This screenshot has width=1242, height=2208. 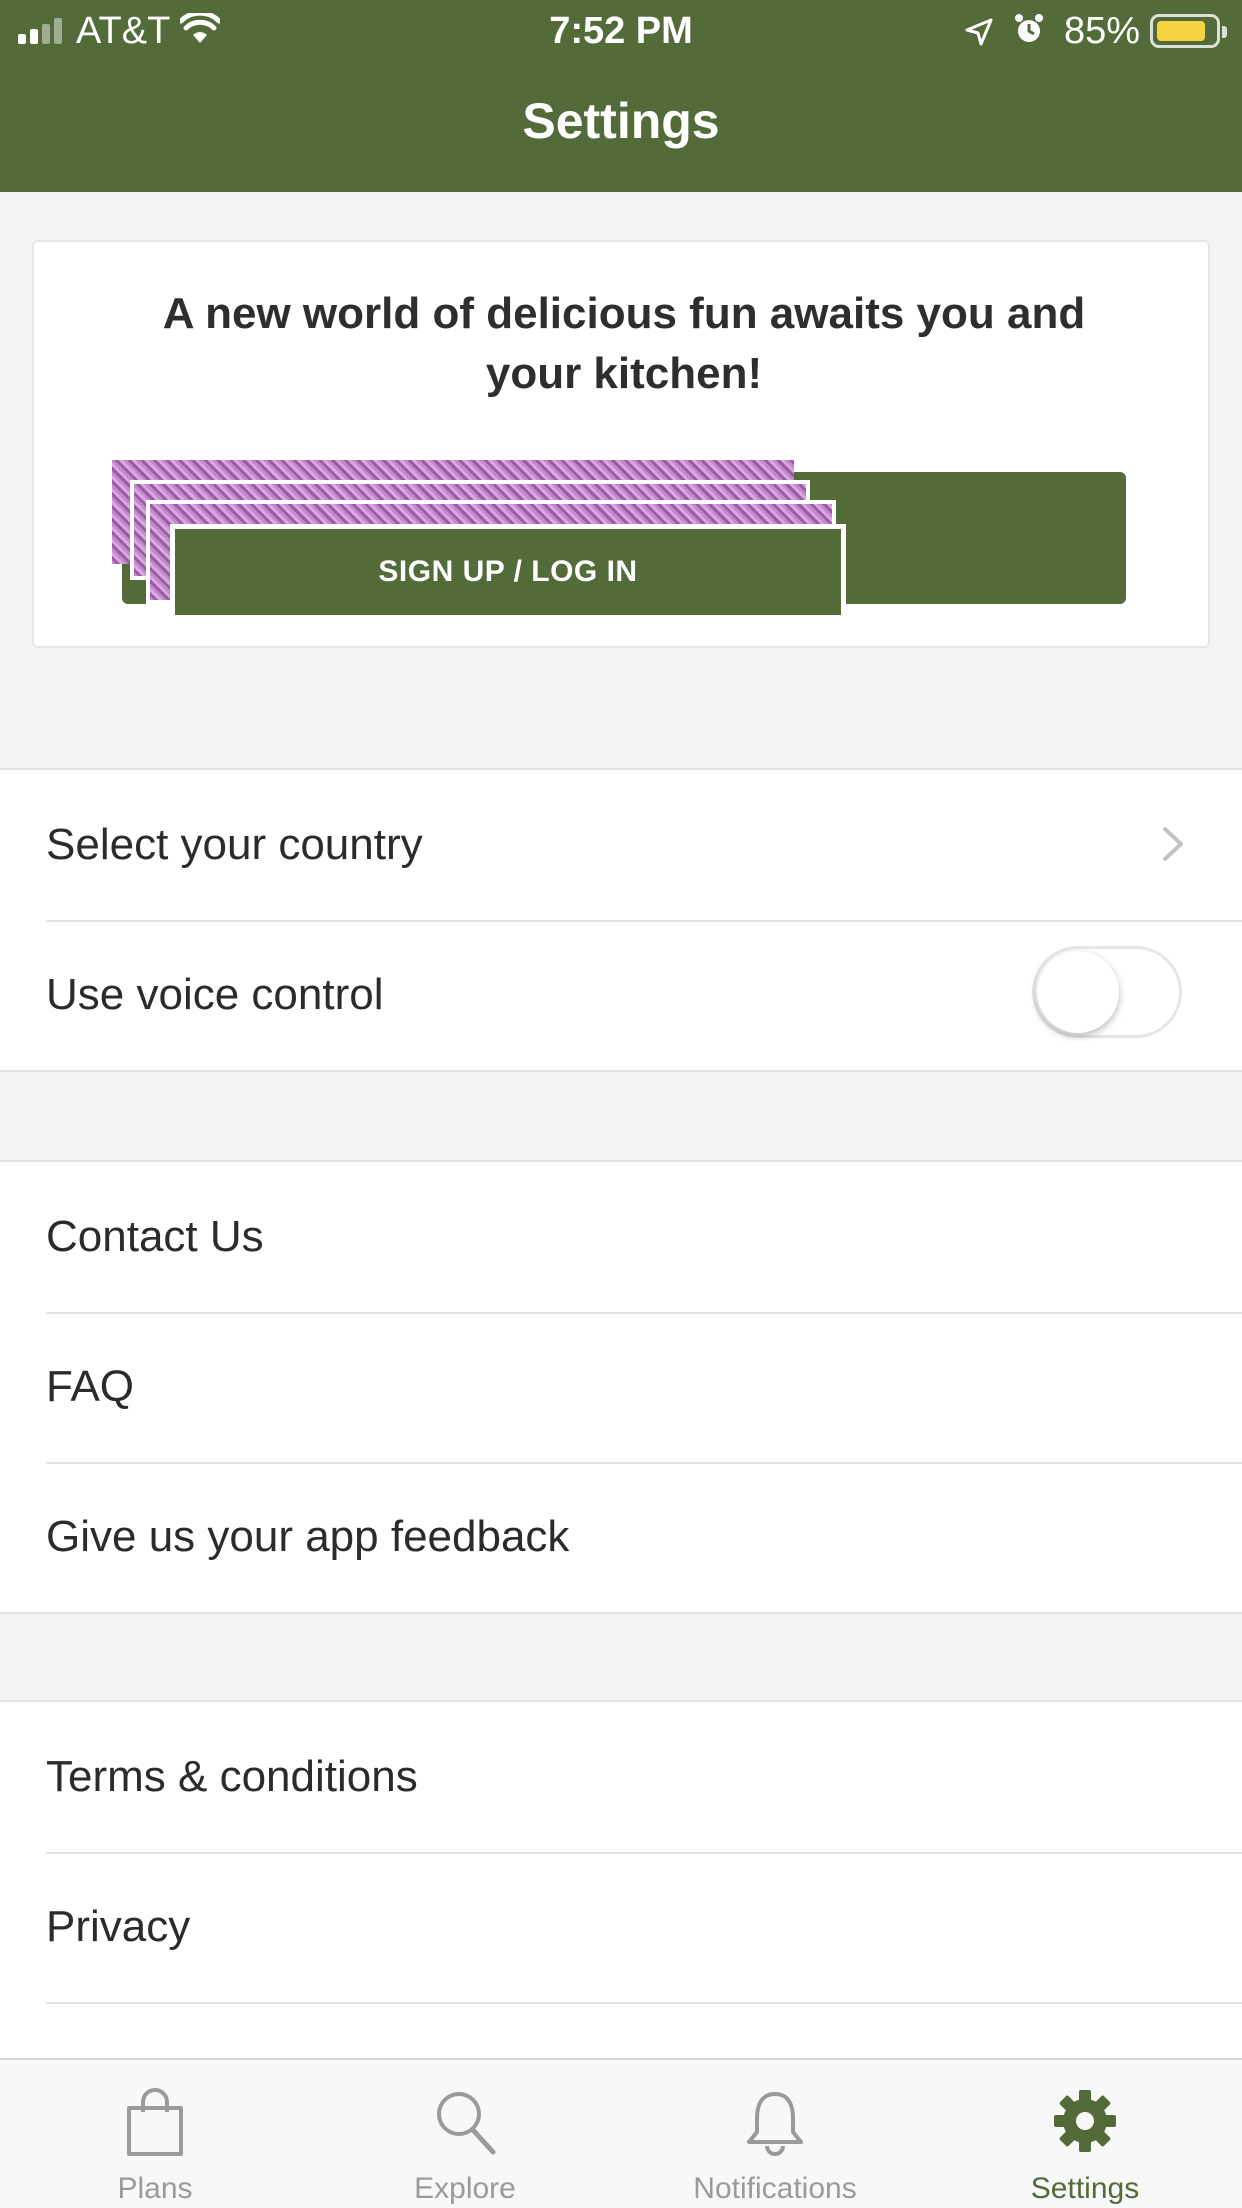 I want to click on tab-plans: Plans, so click(x=155, y=2134).